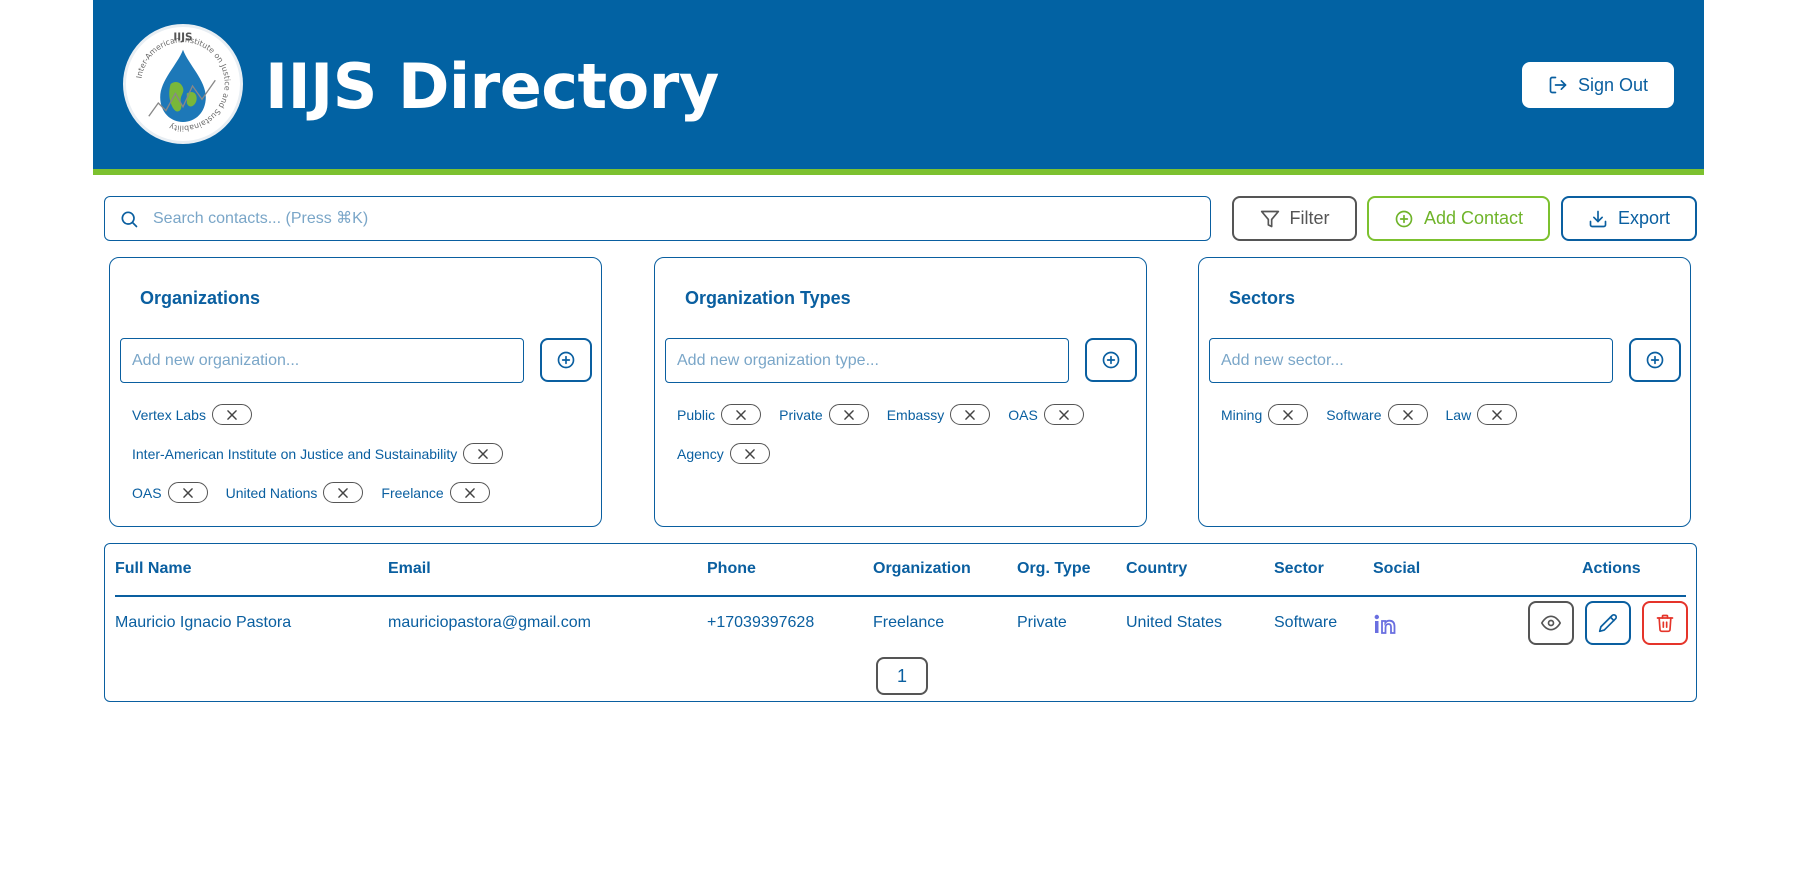 This screenshot has width=1795, height=879. I want to click on panel-title: Organizations, so click(200, 298).